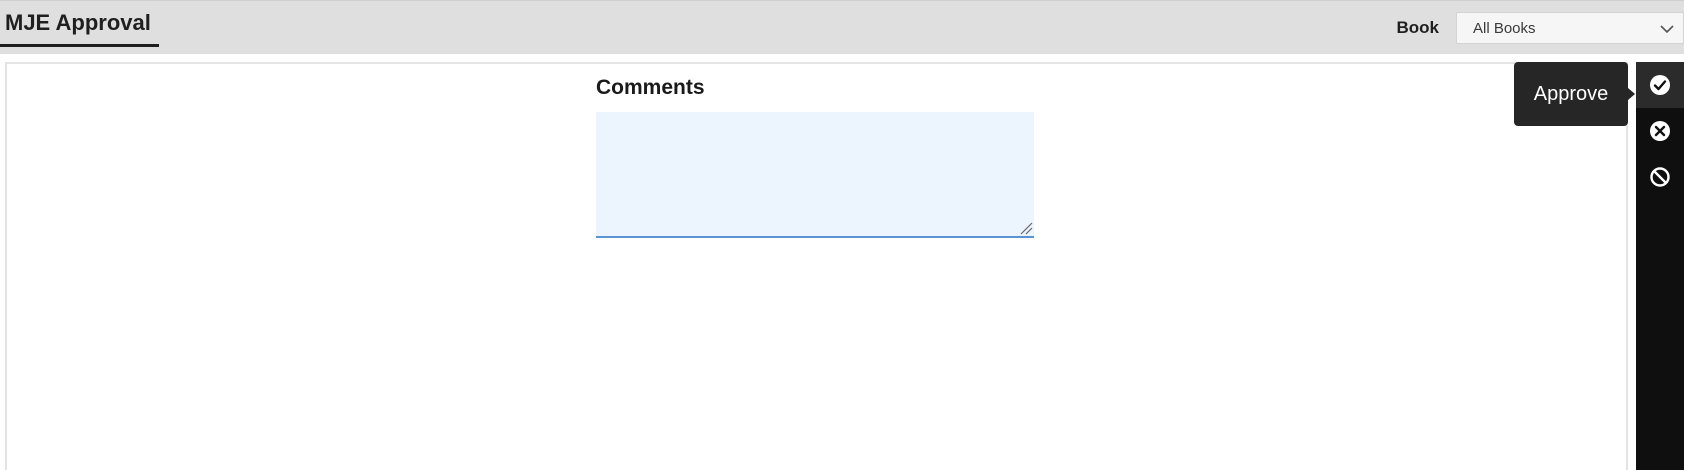 The height and width of the screenshot is (470, 1684). I want to click on book-select-value: All Books, so click(1504, 28).